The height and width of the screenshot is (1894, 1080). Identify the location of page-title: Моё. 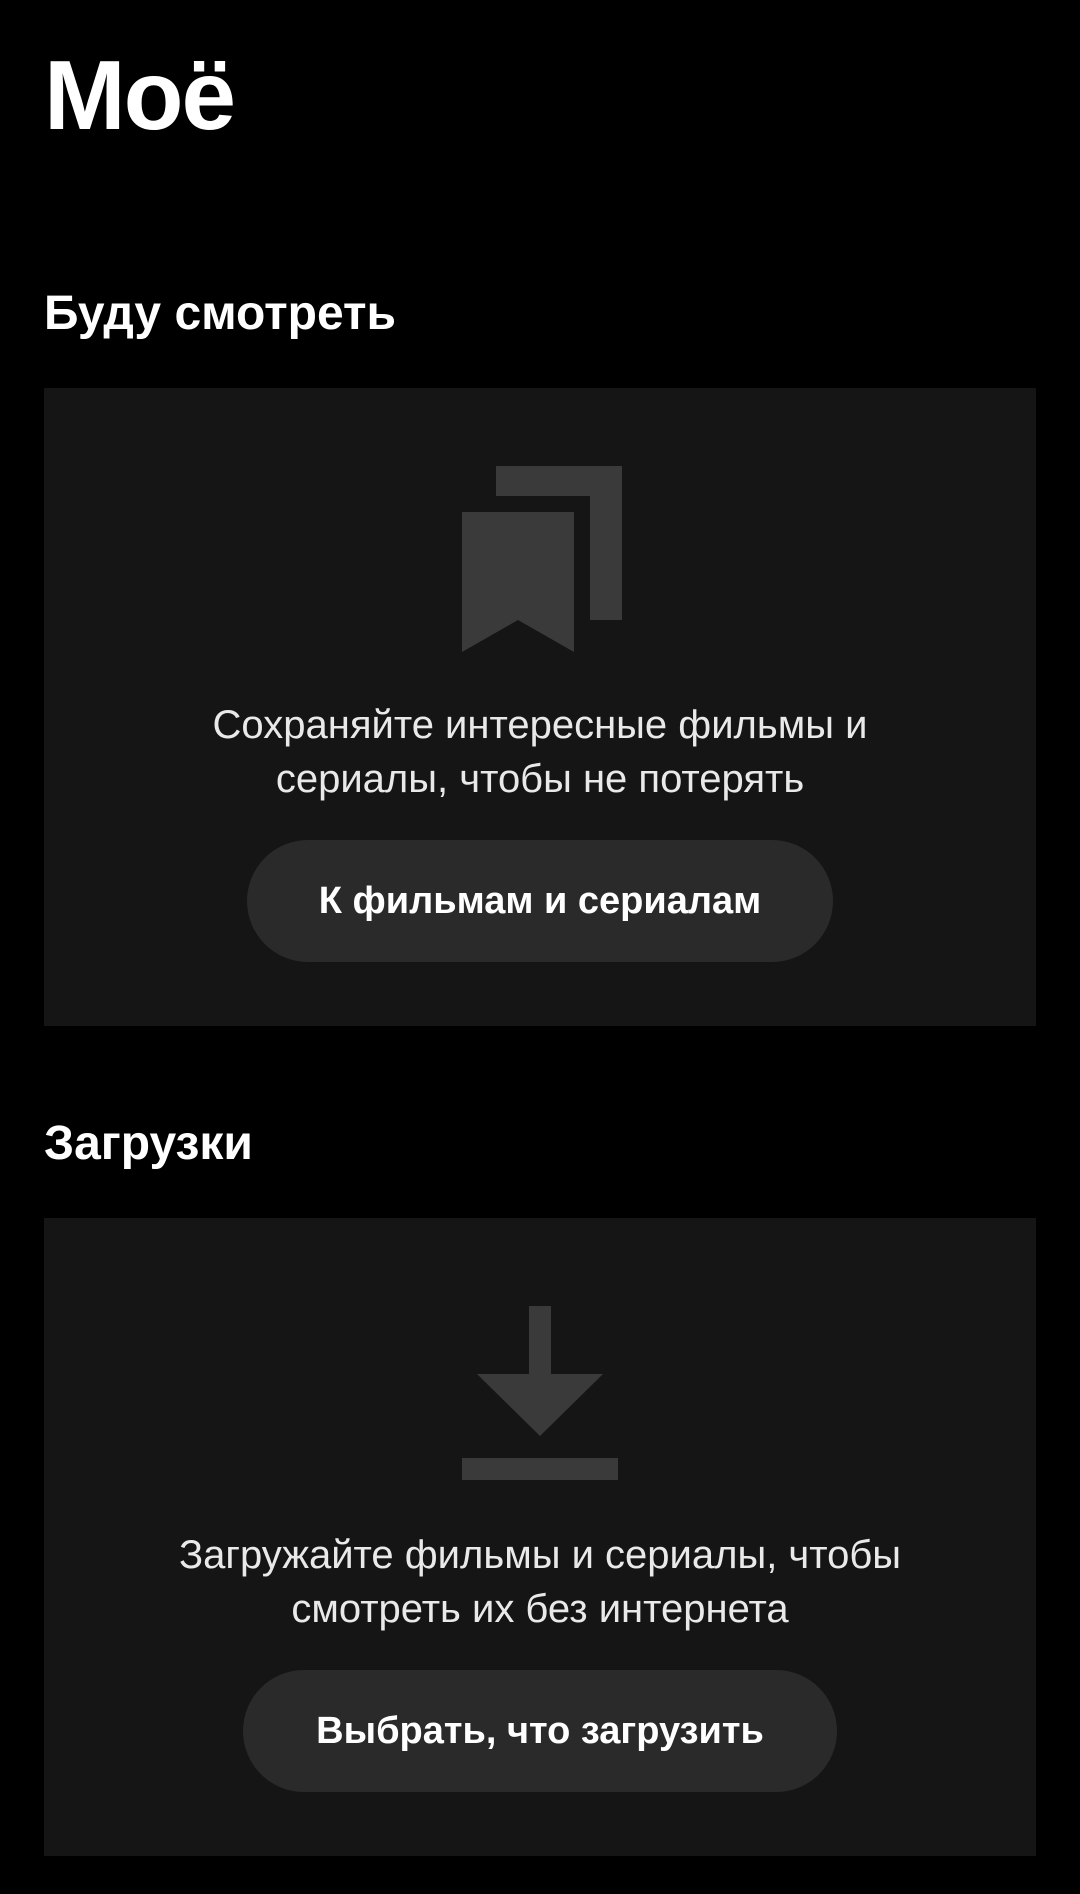
(140, 95).